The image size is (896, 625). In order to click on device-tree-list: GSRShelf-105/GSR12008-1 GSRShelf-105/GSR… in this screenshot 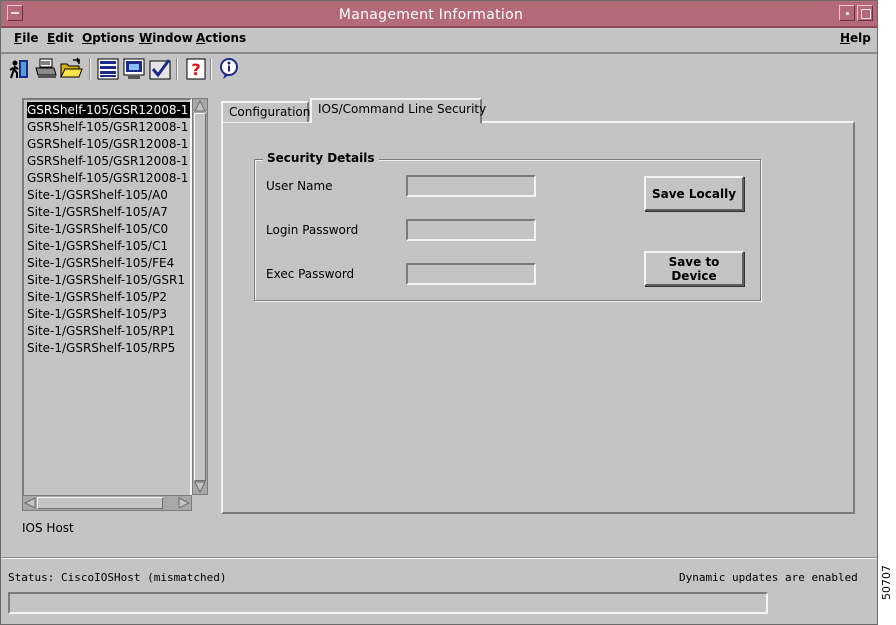, I will do `click(107, 304)`.